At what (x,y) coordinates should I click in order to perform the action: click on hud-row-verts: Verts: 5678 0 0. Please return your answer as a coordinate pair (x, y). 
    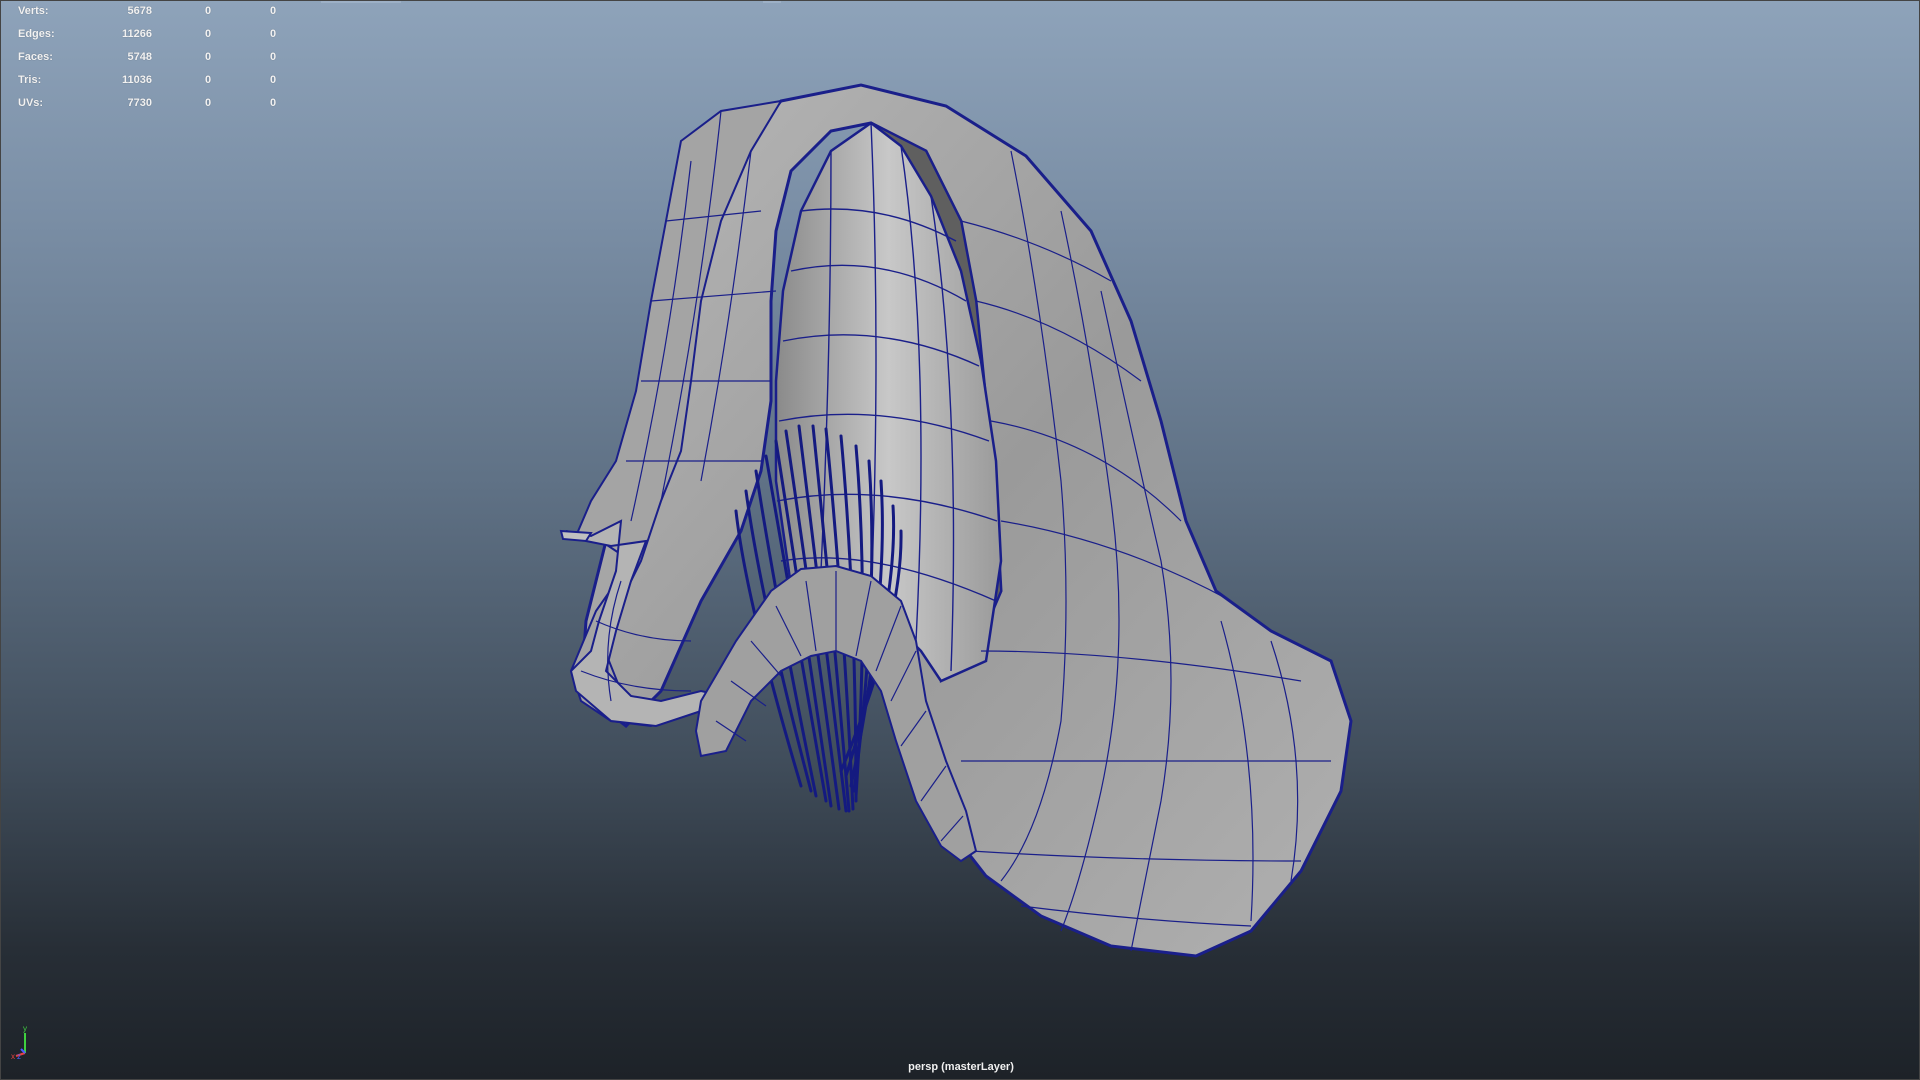
    Looking at the image, I should click on (148, 16).